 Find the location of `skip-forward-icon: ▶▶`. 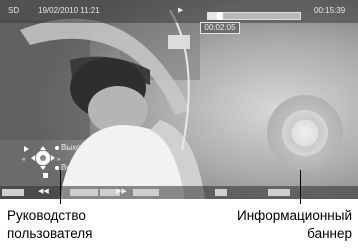

skip-forward-icon: ▶▶ is located at coordinates (121, 191).